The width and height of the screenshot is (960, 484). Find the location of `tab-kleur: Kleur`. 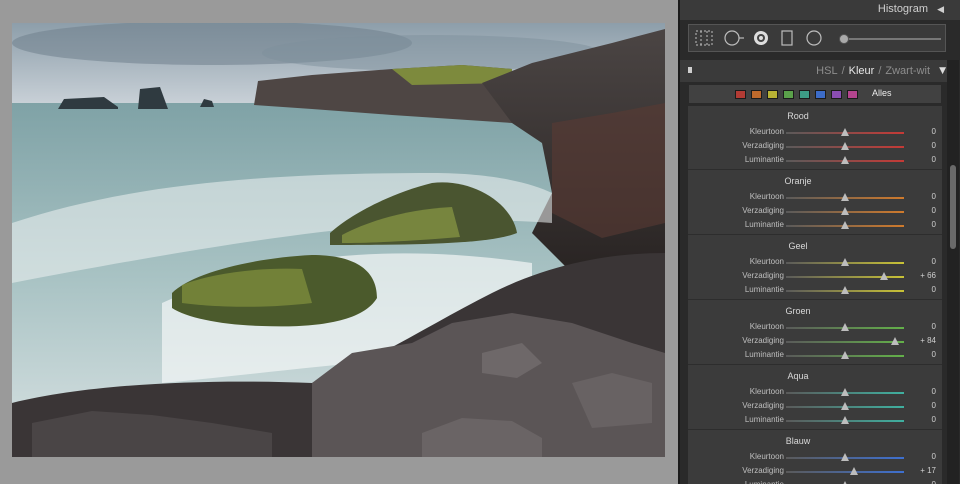

tab-kleur: Kleur is located at coordinates (862, 71).